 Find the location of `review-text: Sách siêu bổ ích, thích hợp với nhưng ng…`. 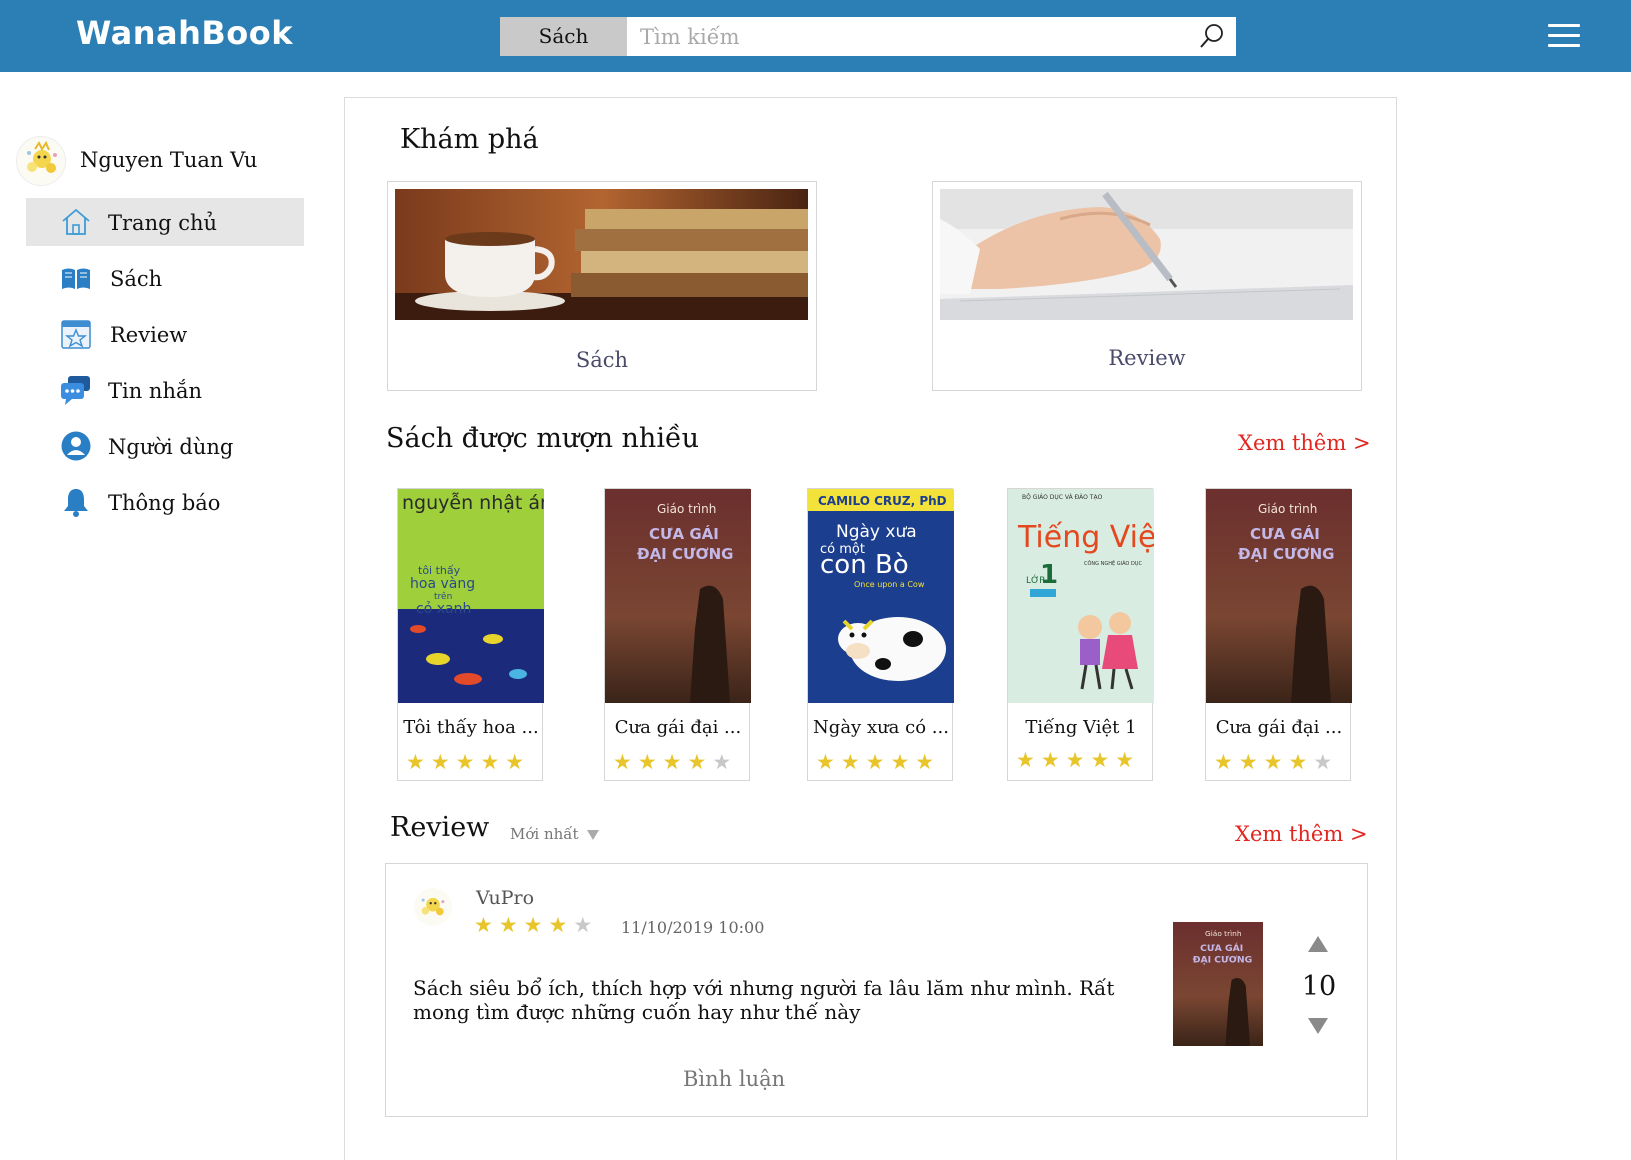

review-text: Sách siêu bổ ích, thích hợp với nhưng ng… is located at coordinates (764, 1000).